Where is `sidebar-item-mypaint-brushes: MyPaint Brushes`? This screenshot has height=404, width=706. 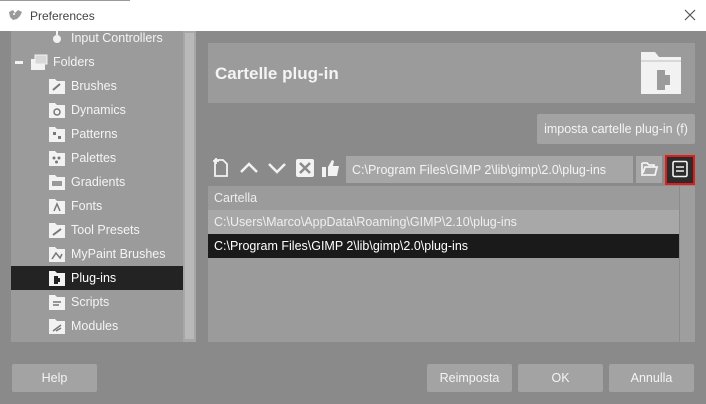 sidebar-item-mypaint-brushes: MyPaint Brushes is located at coordinates (106, 254).